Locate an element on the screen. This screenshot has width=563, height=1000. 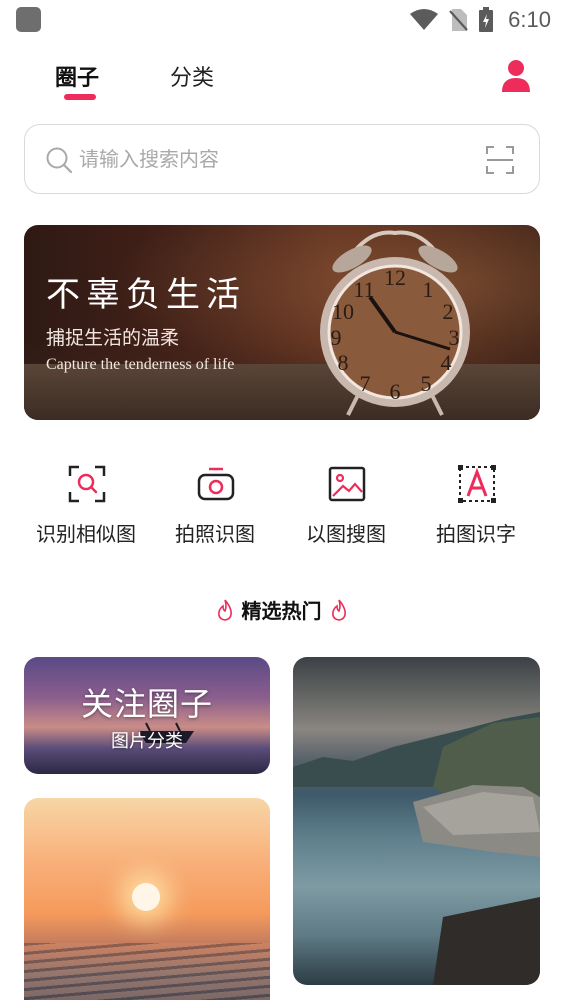
app-notification-icon is located at coordinates (28, 19).